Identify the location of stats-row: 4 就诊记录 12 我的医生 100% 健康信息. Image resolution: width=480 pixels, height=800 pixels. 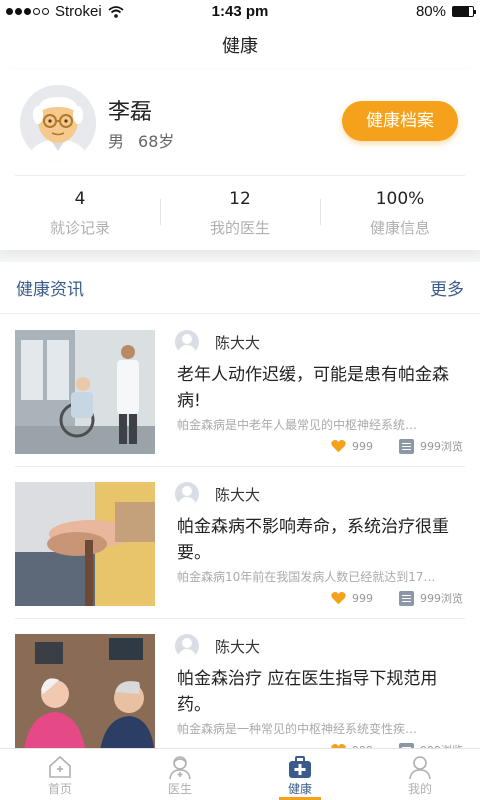
(240, 214).